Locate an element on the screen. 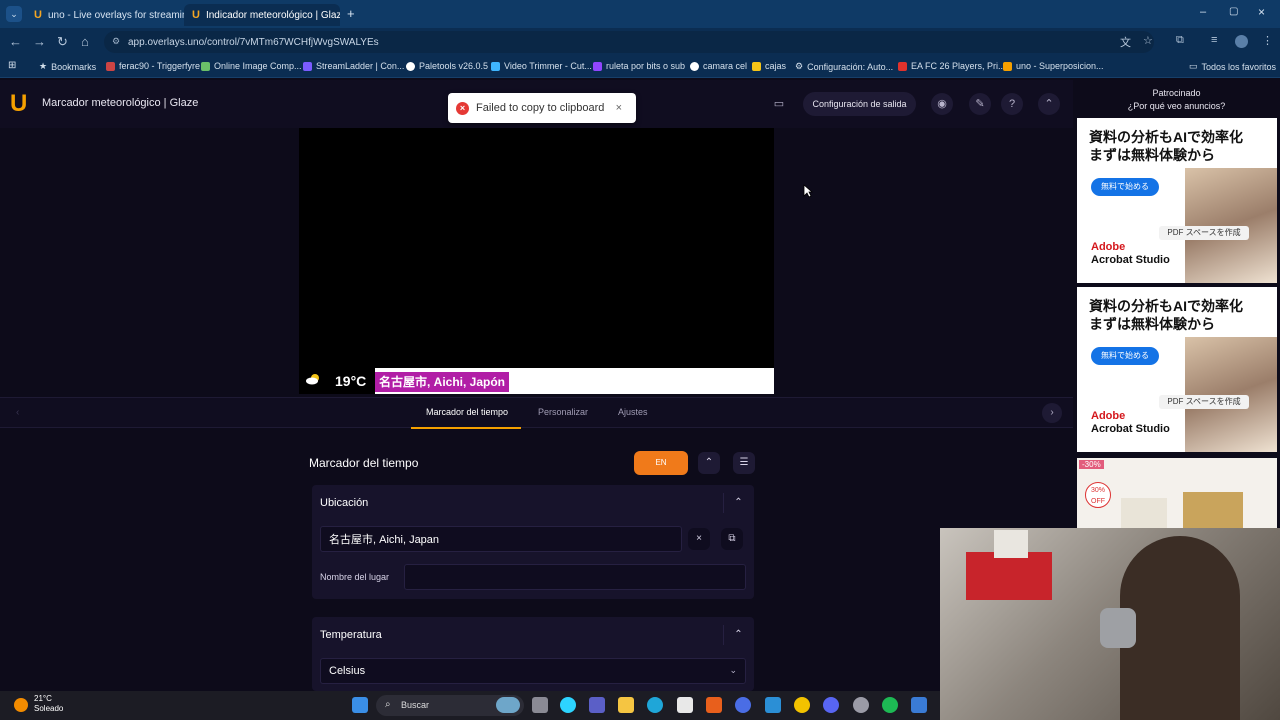 The image size is (1280, 720). bookmark-item: cajas is located at coordinates (769, 66).